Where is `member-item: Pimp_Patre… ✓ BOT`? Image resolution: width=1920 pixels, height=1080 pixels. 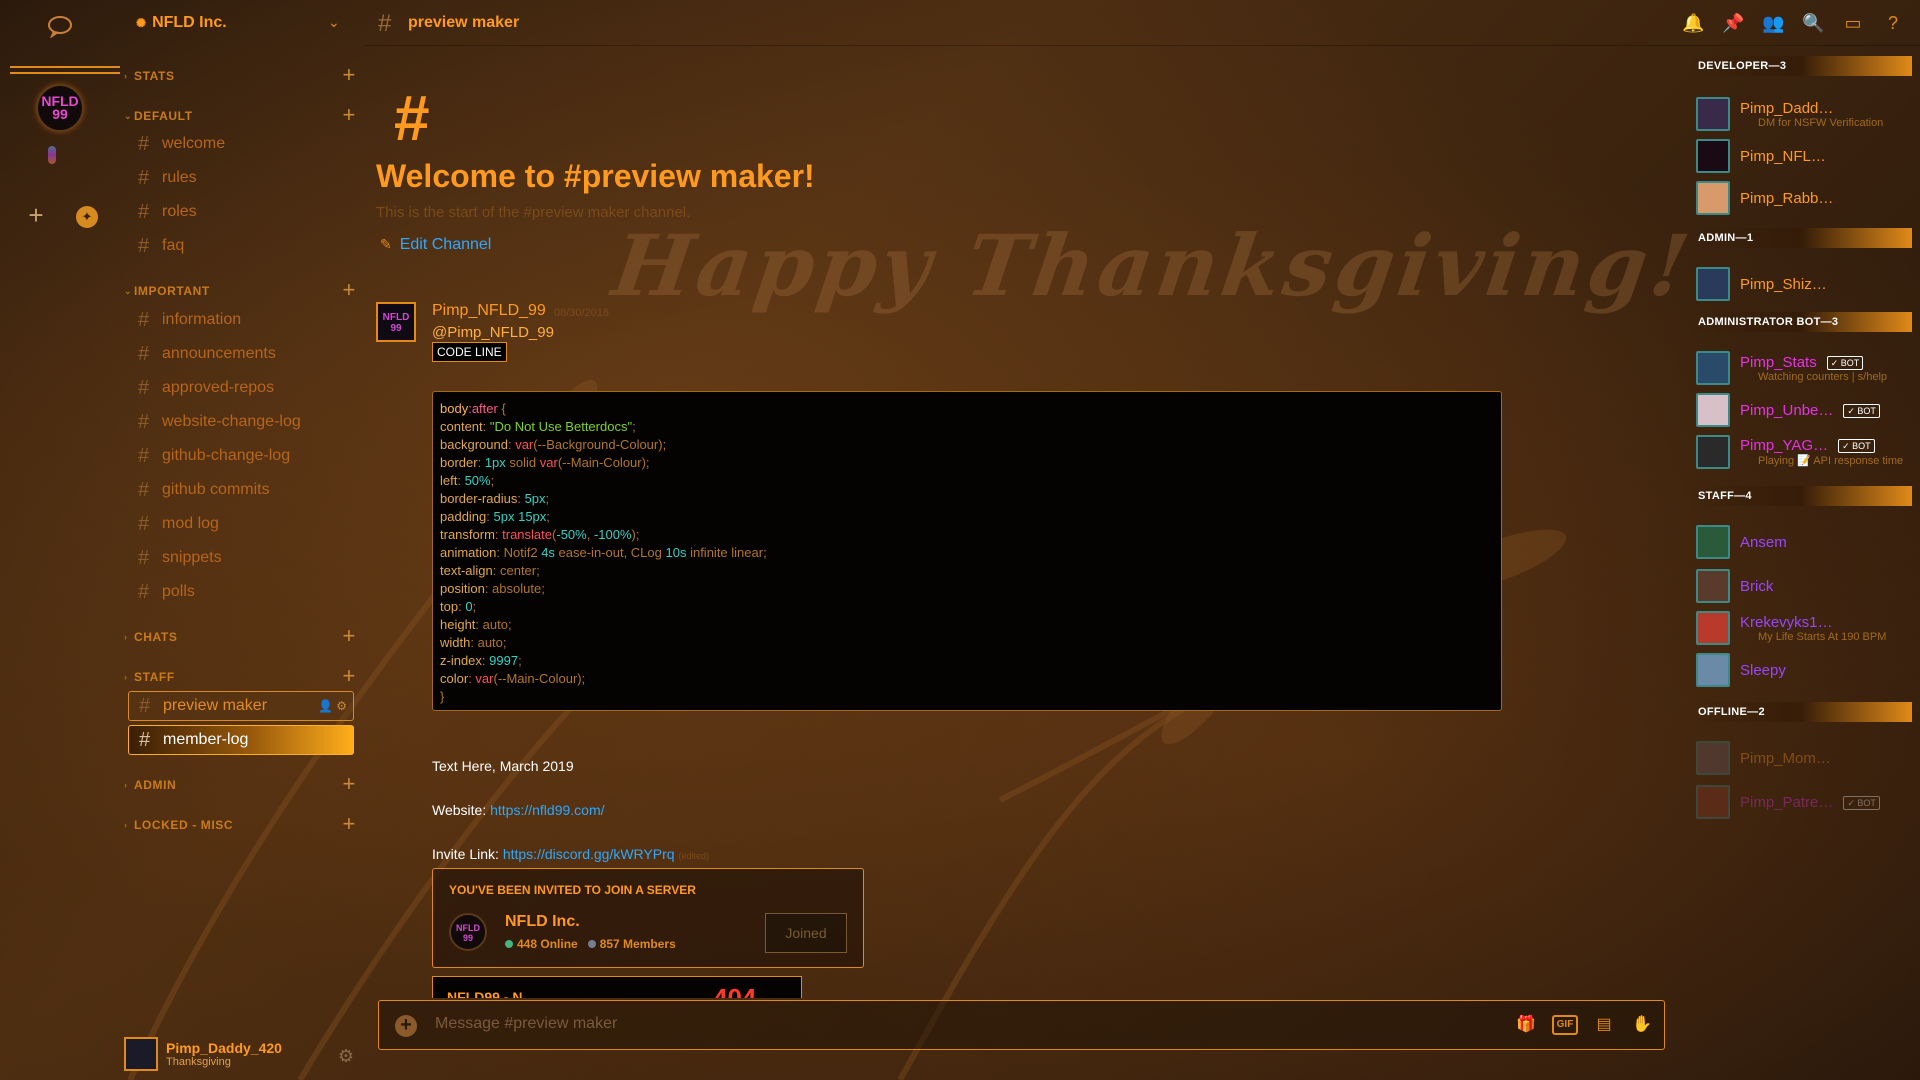 member-item: Pimp_Patre… ✓ BOT is located at coordinates (1804, 802).